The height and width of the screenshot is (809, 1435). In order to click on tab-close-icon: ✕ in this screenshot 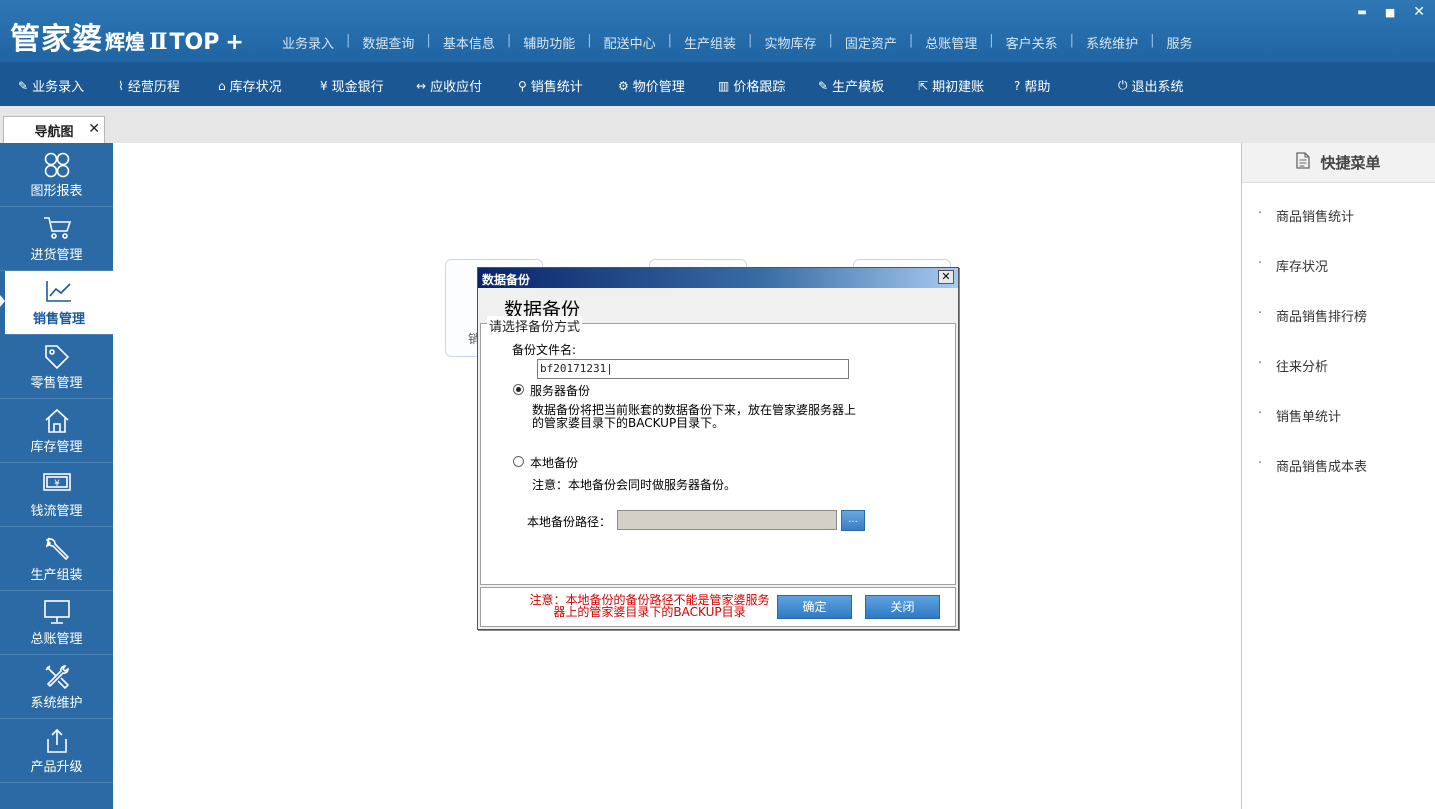, I will do `click(94, 129)`.